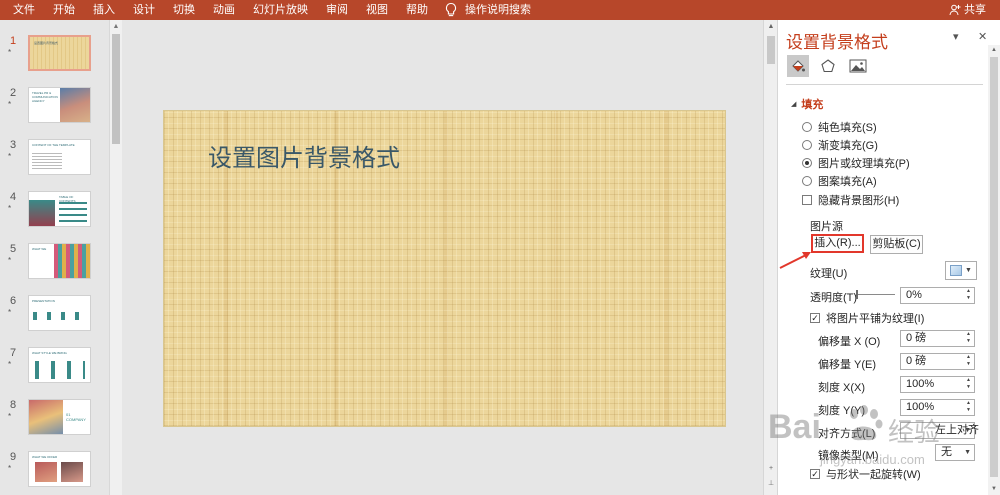 This screenshot has height=495, width=1000. Describe the element at coordinates (867, 318) in the screenshot. I see `tile-as-texture-checkbox: ✓ 将图片平铺为纹理(I)` at that location.